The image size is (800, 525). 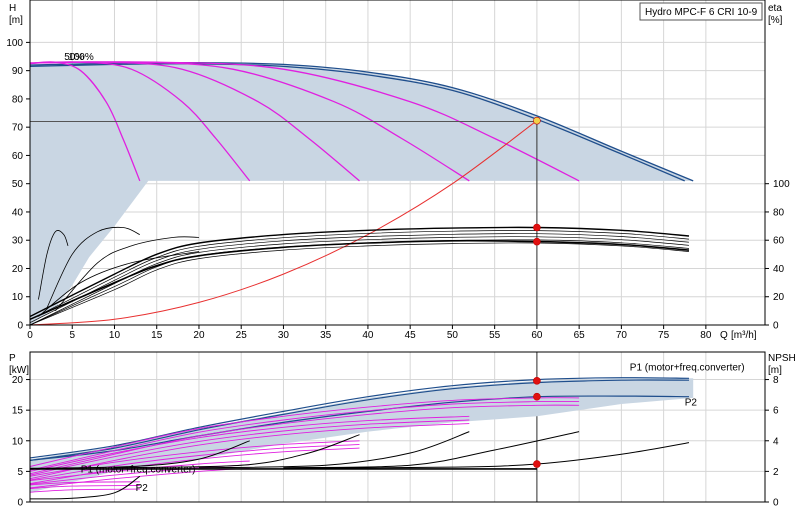 I want to click on npsh-curve, so click(x=486, y=455).